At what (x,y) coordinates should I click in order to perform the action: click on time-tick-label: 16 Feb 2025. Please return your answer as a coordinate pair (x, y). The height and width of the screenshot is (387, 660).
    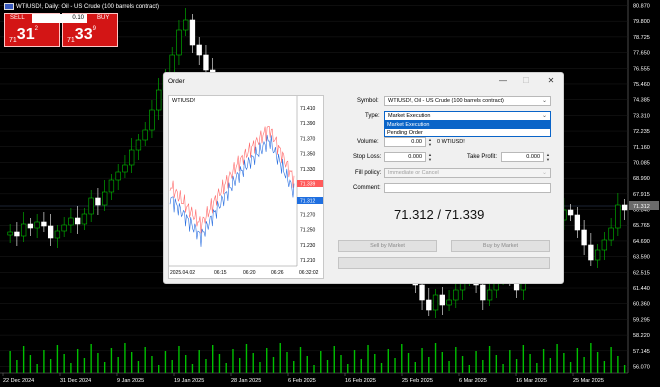
    Looking at the image, I should click on (360, 381).